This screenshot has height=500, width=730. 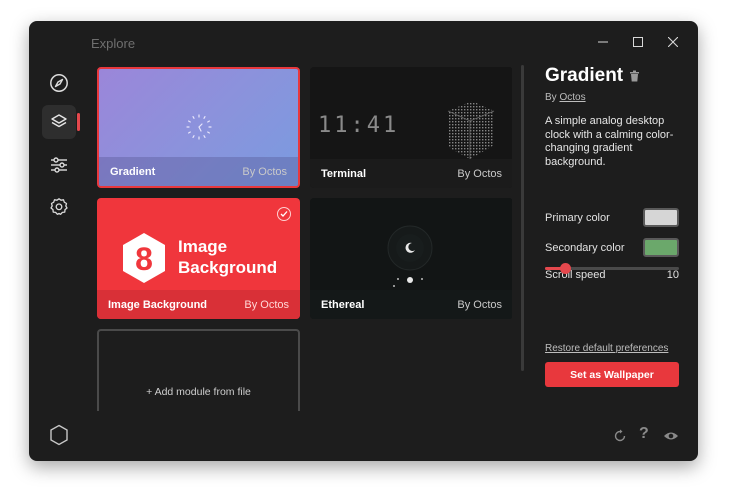 What do you see at coordinates (606, 348) in the screenshot?
I see `restore-defaults-link: Restore default preferences` at bounding box center [606, 348].